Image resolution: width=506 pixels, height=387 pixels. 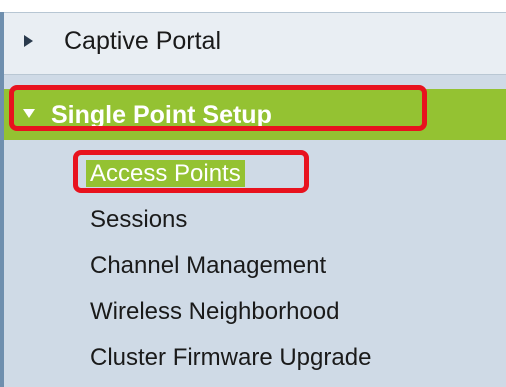 What do you see at coordinates (218, 108) in the screenshot?
I see `highlight-box-single-point-setup` at bounding box center [218, 108].